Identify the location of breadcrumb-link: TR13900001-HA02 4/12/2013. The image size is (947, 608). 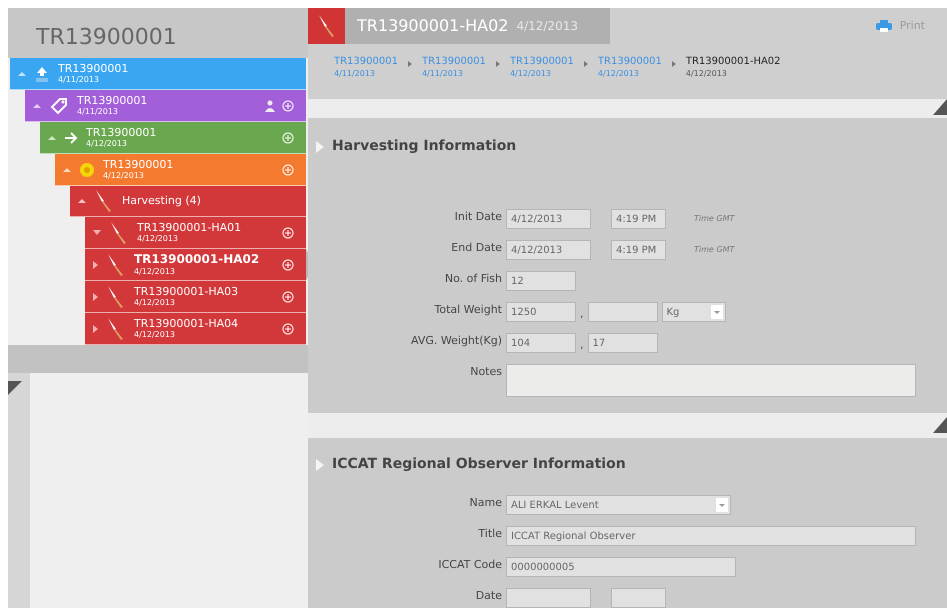
(733, 67).